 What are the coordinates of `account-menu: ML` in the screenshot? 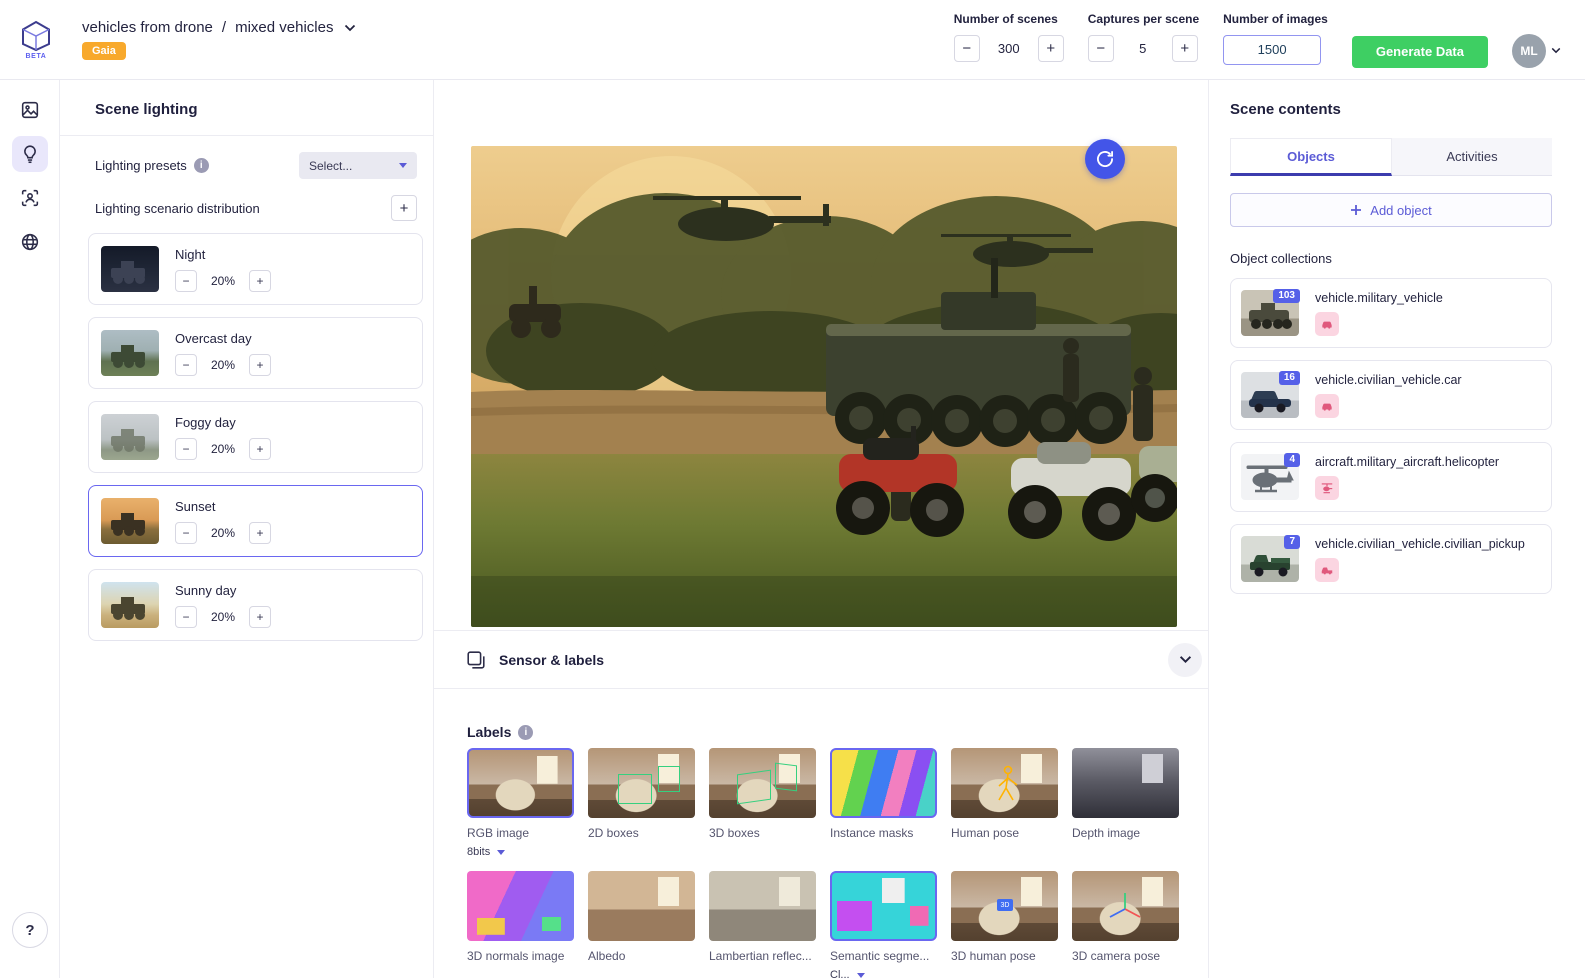 It's located at (1536, 50).